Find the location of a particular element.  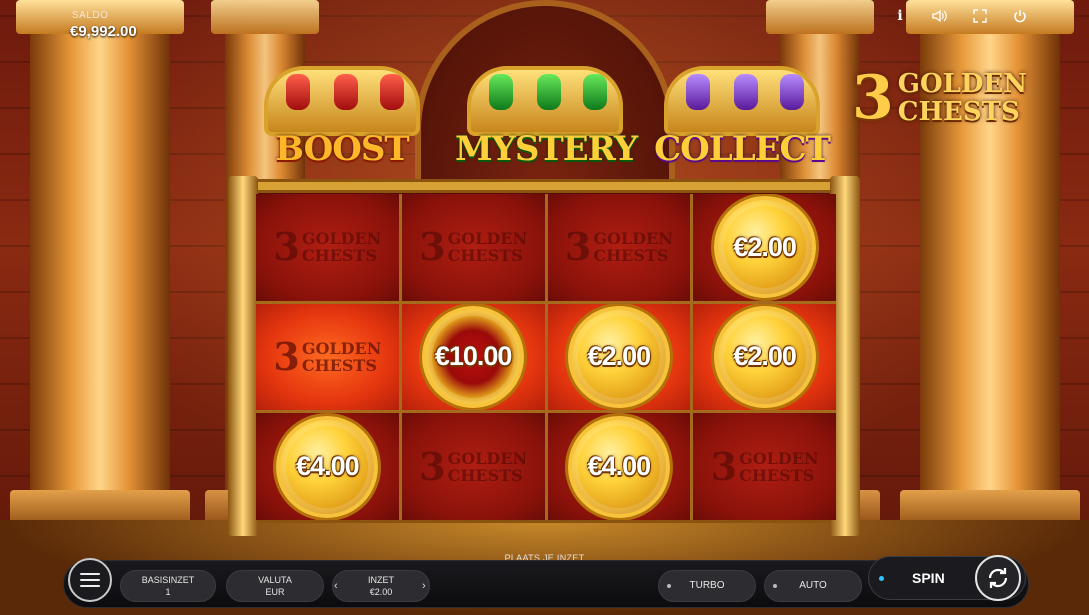

frame-post-left is located at coordinates (243, 356).